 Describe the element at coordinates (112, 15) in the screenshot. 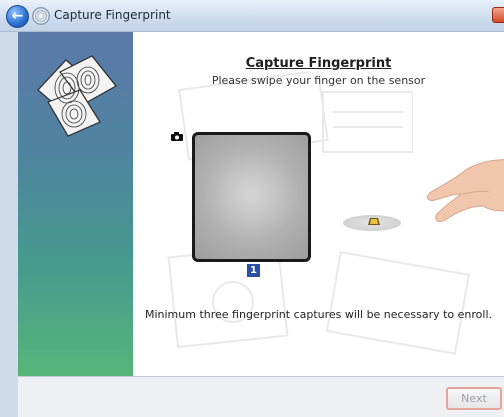

I see `window-title: Capture Fingerprint` at that location.